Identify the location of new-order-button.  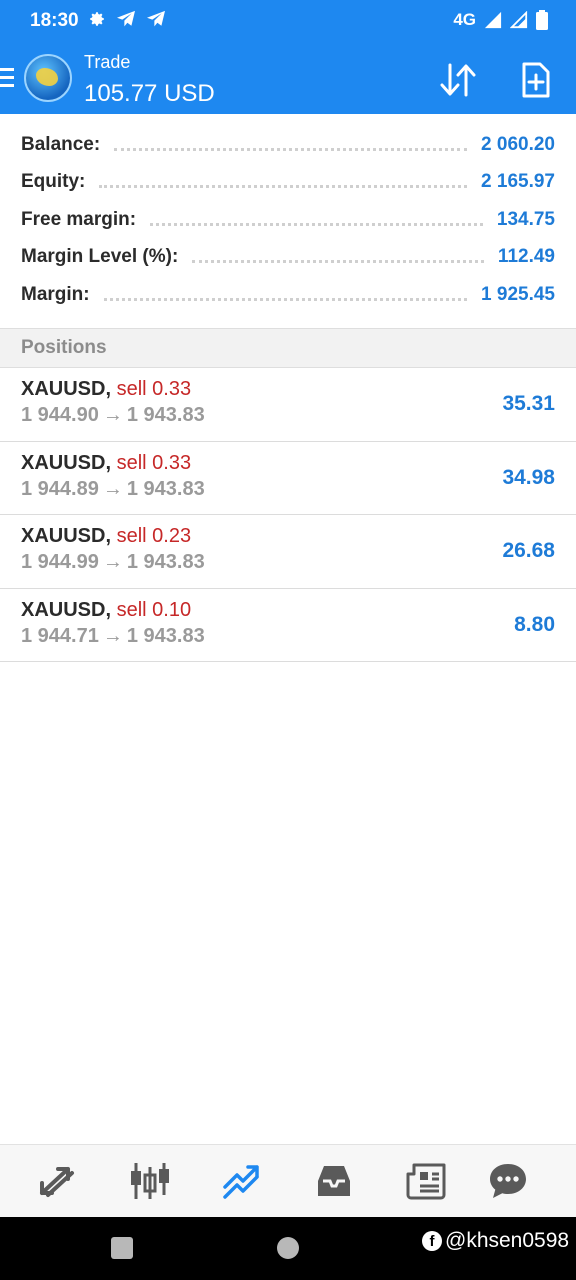
(536, 80).